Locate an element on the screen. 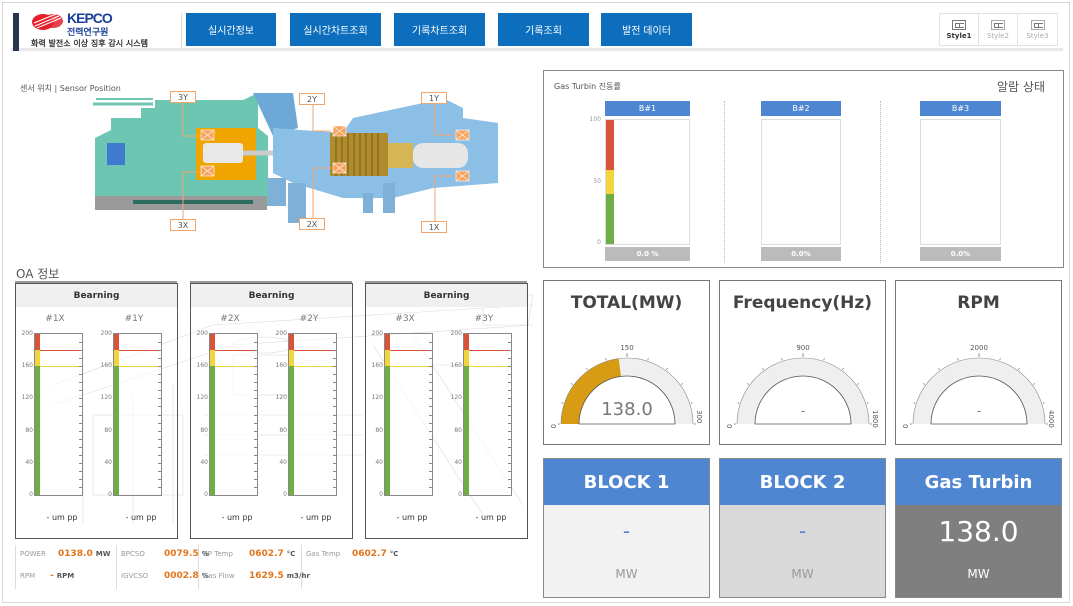 The height and width of the screenshot is (606, 1073). style3-button: Style3 is located at coordinates (1037, 29).